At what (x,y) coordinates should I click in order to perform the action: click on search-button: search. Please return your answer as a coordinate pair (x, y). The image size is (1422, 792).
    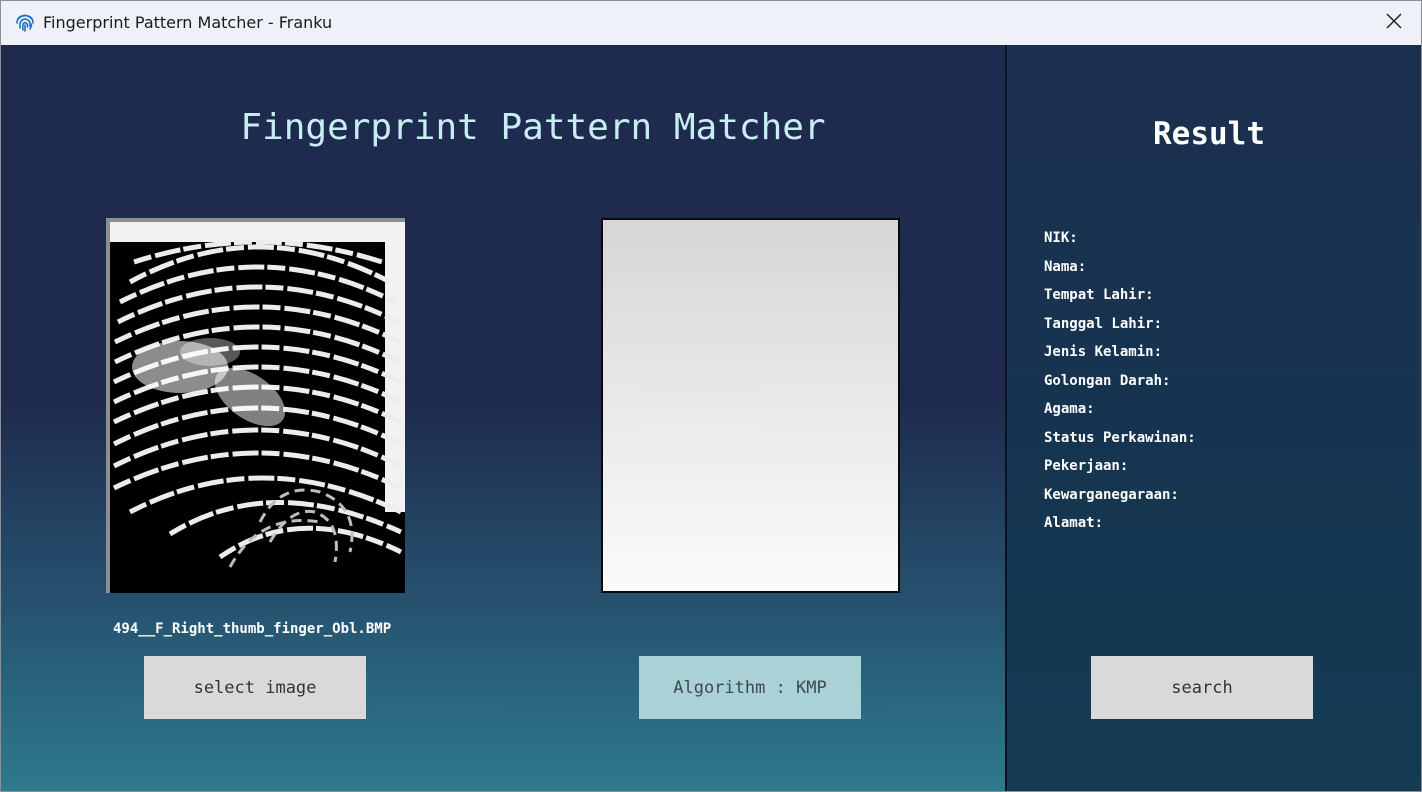
    Looking at the image, I should click on (1202, 687).